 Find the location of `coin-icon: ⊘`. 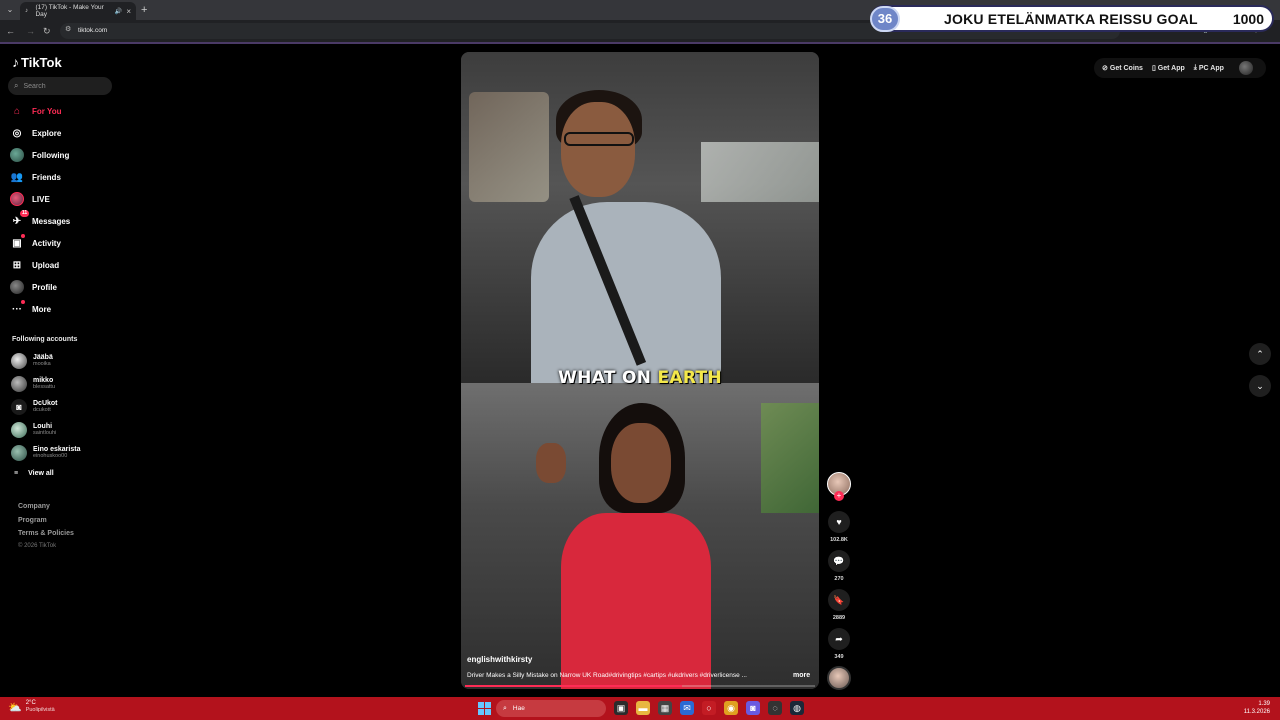

coin-icon: ⊘ is located at coordinates (1105, 68).